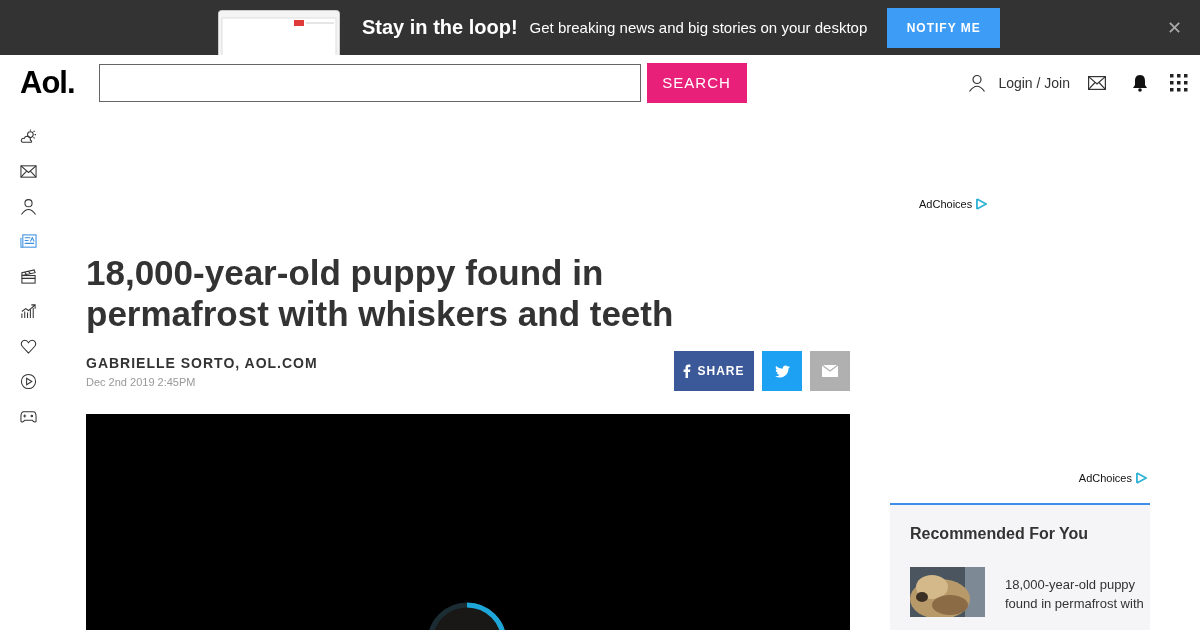  What do you see at coordinates (28, 346) in the screenshot?
I see `health-icon` at bounding box center [28, 346].